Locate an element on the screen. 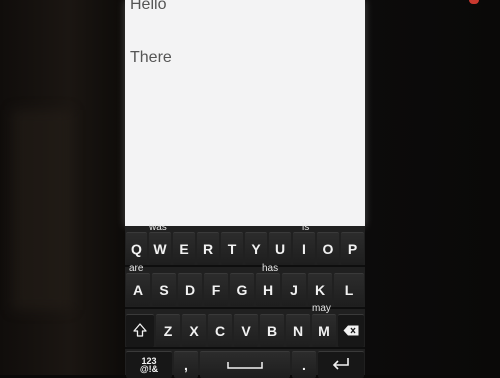  key-i: I is located at coordinates (304, 248).